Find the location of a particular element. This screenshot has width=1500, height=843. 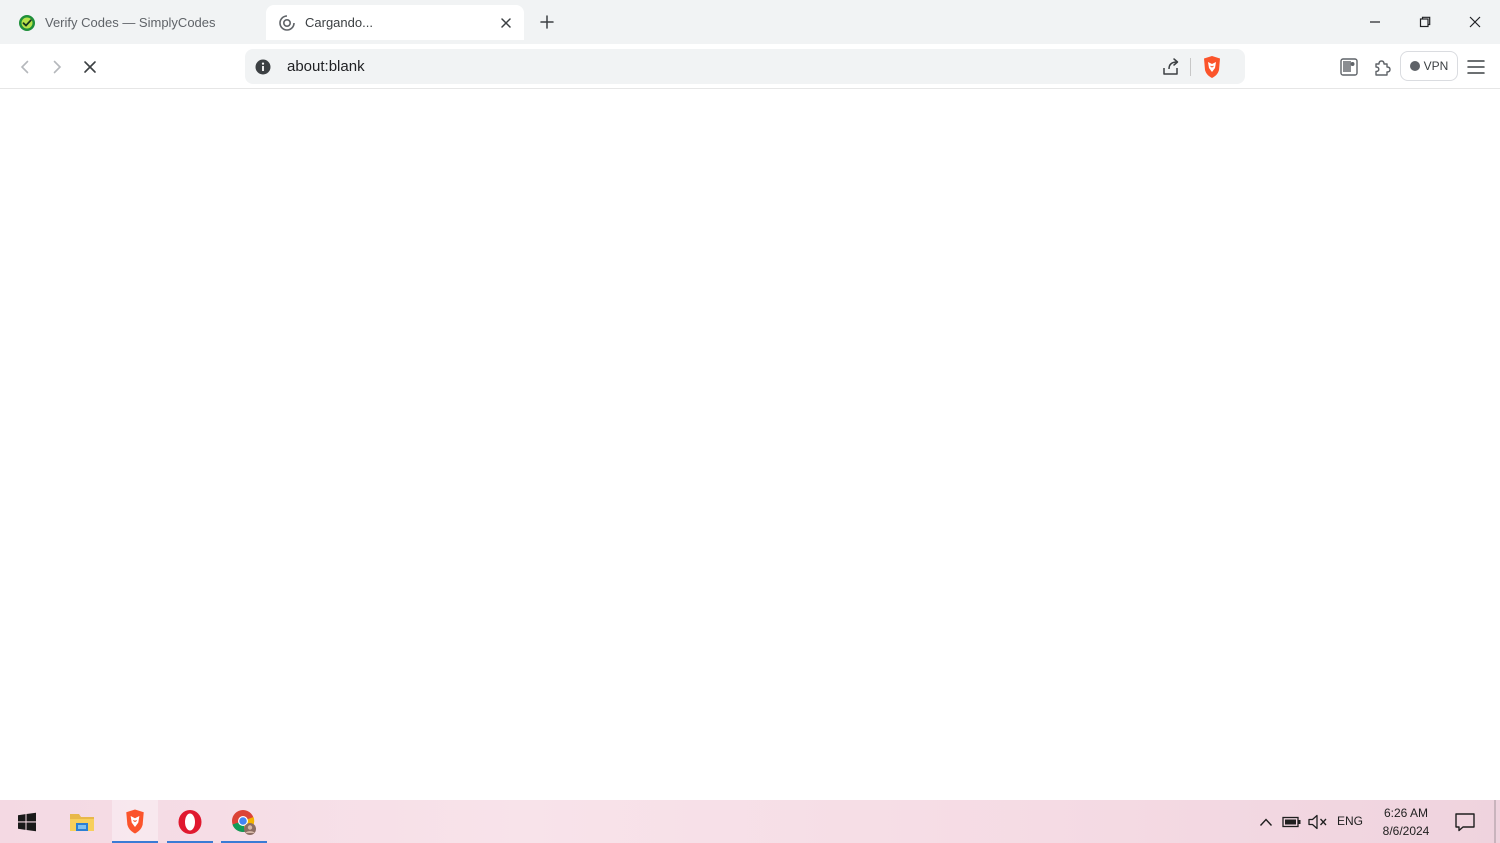

window-restore-button is located at coordinates (1425, 22).